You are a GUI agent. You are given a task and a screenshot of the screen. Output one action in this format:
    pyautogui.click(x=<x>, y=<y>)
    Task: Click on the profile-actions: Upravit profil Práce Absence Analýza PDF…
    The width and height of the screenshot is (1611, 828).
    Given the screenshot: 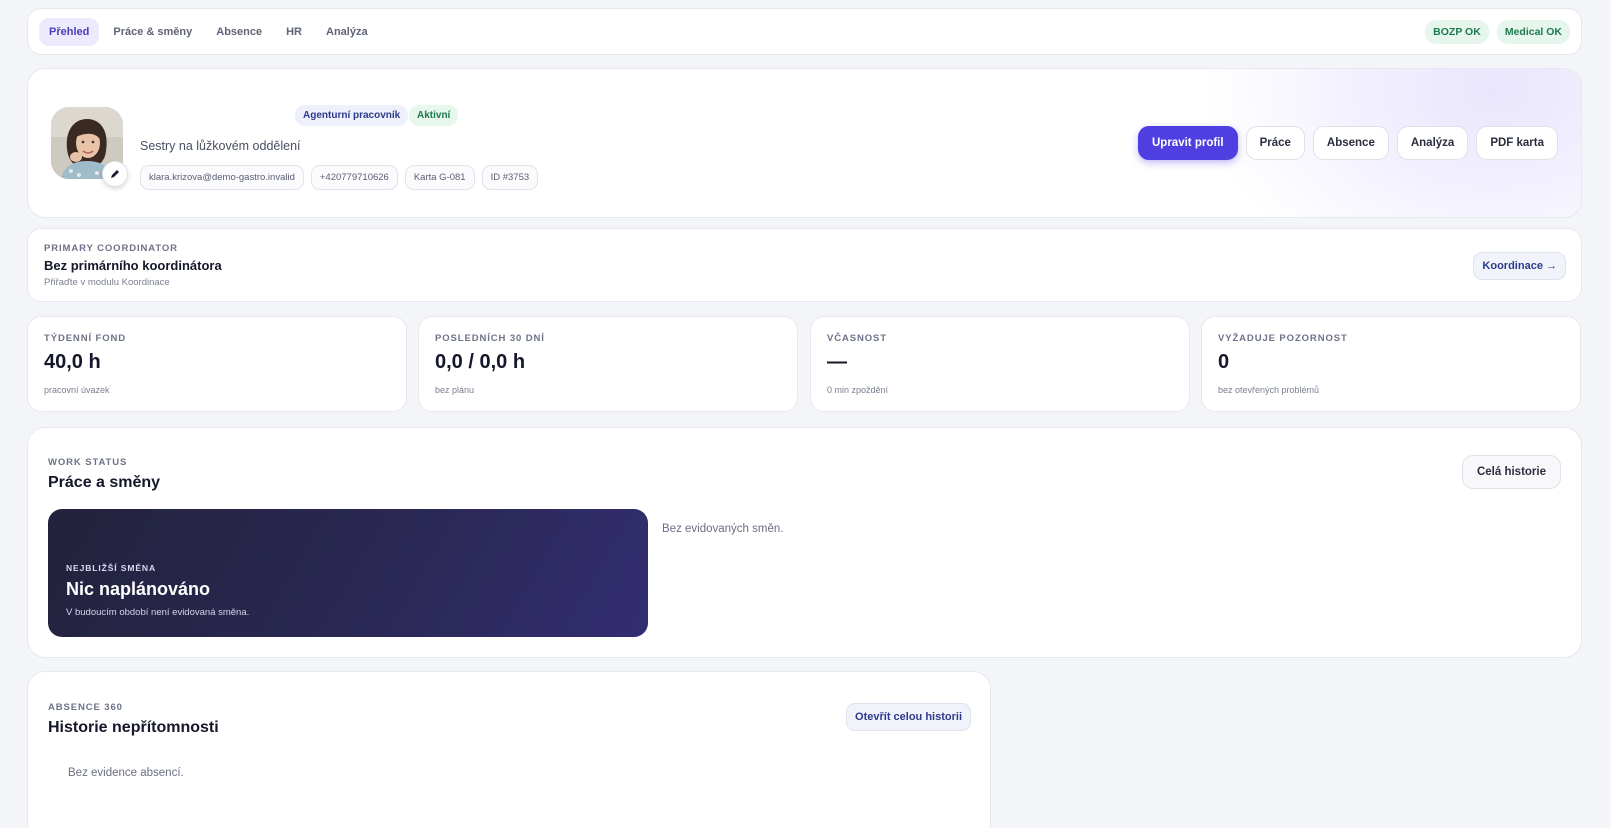 What is the action you would take?
    pyautogui.click(x=1348, y=143)
    